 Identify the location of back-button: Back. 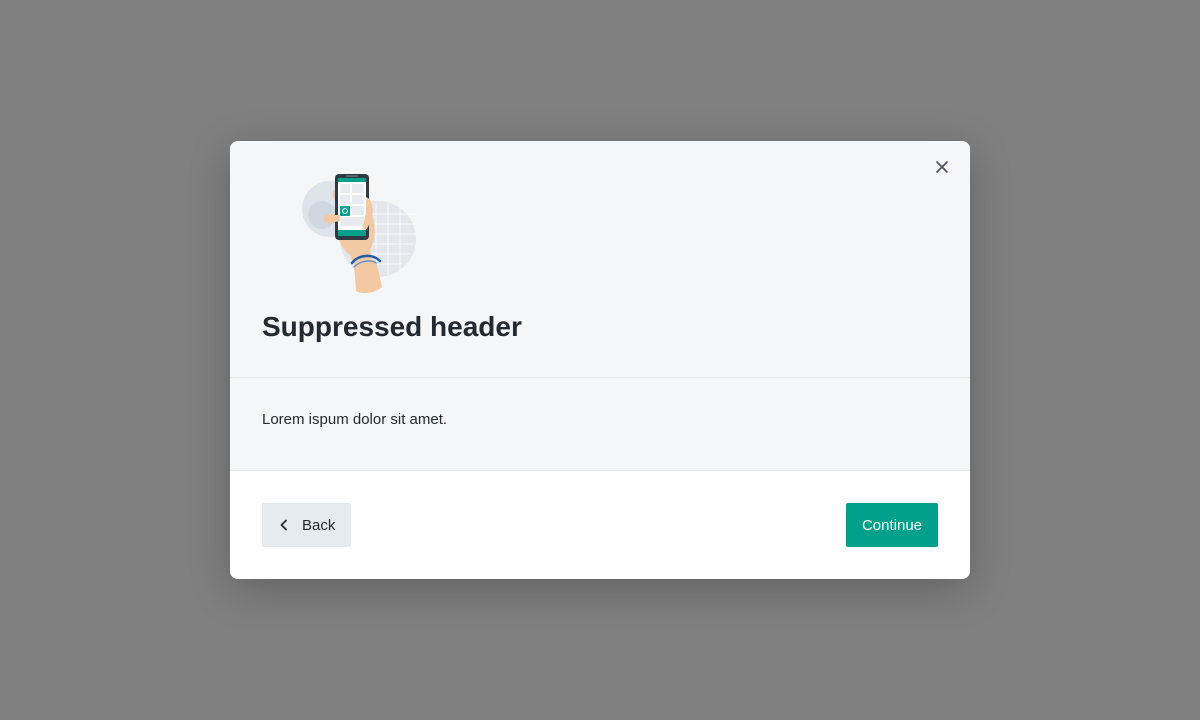
(306, 525).